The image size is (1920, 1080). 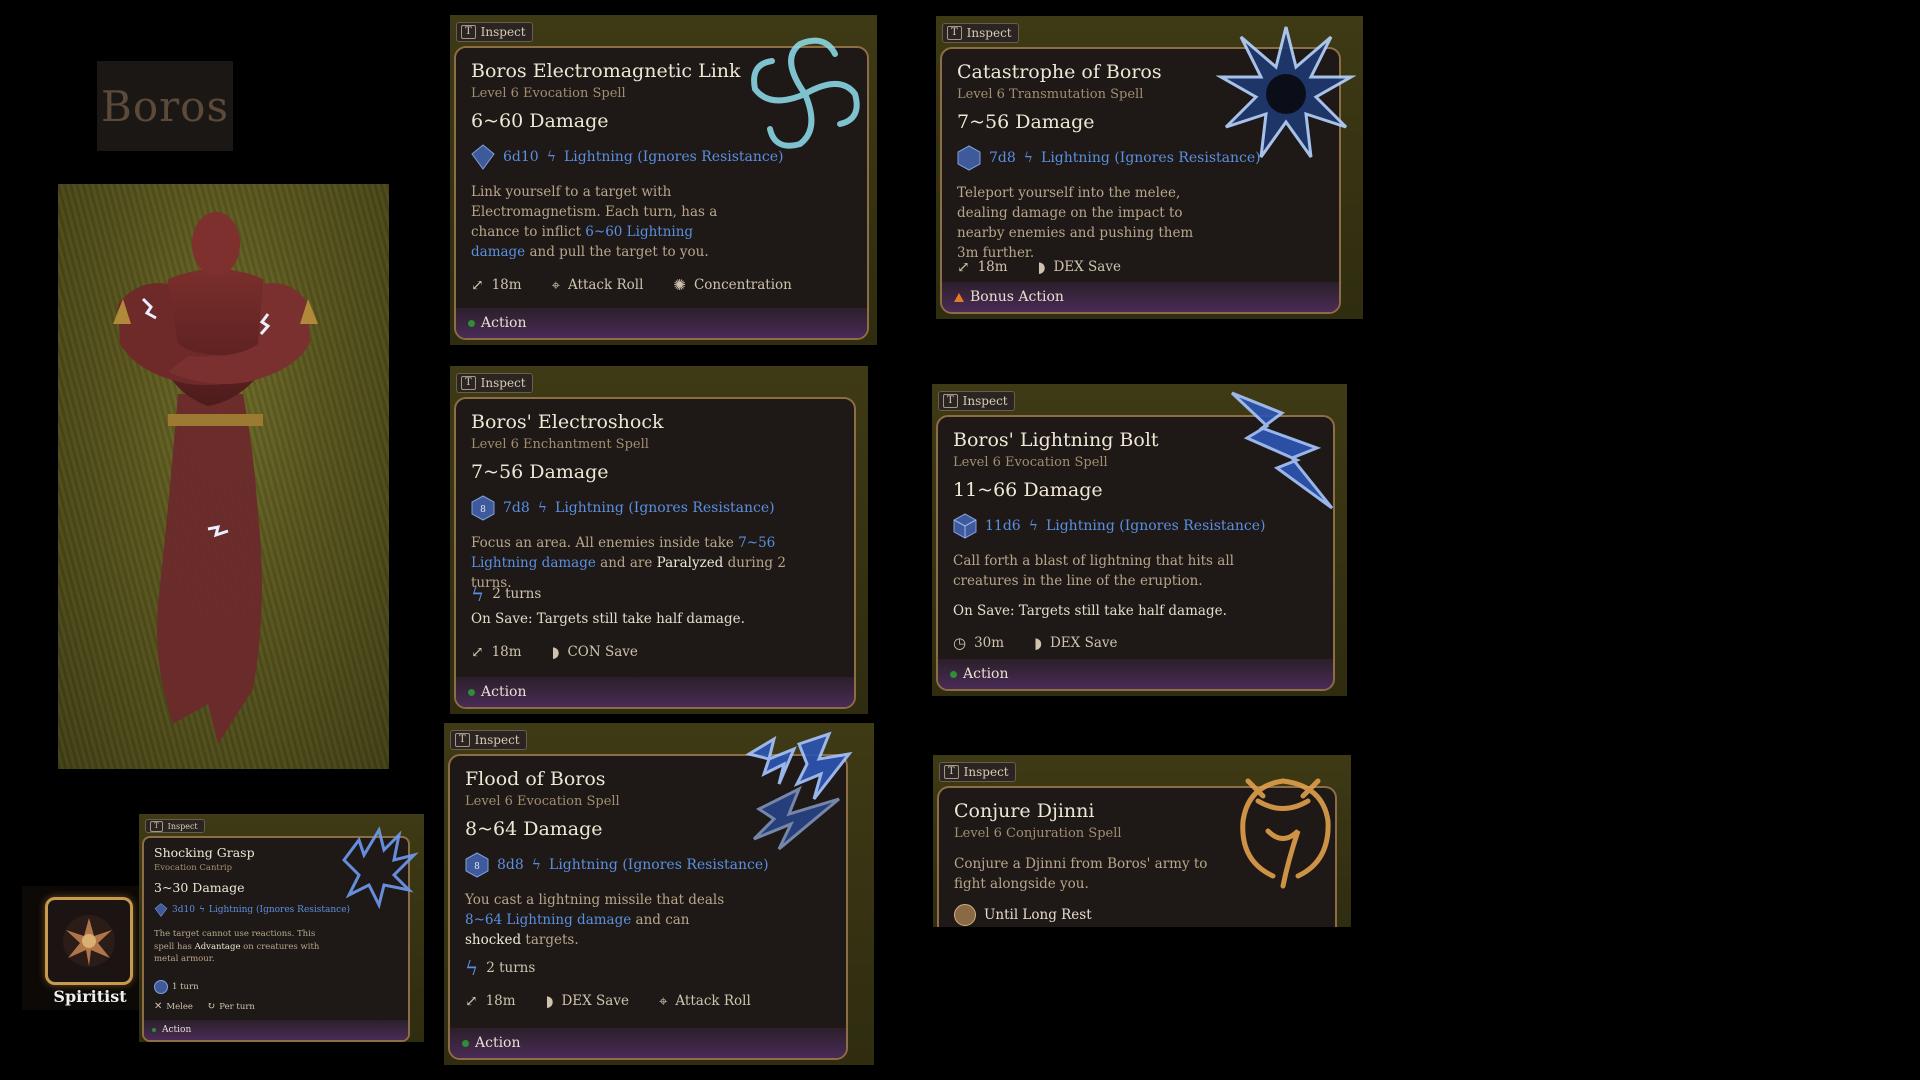 I want to click on dice-text: 8d8, so click(x=510, y=865).